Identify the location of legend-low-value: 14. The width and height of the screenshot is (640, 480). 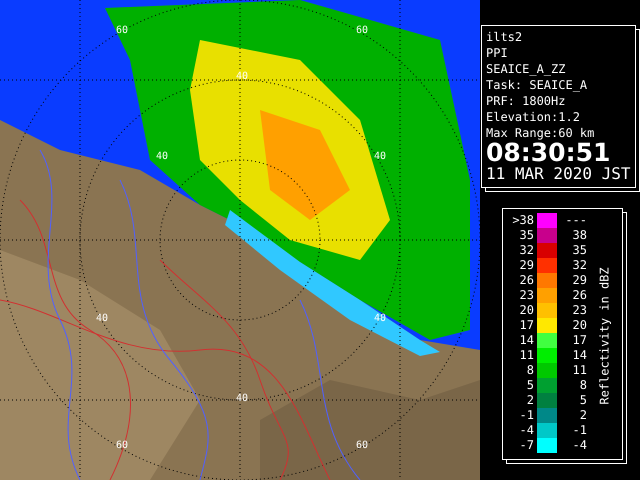
(526, 340).